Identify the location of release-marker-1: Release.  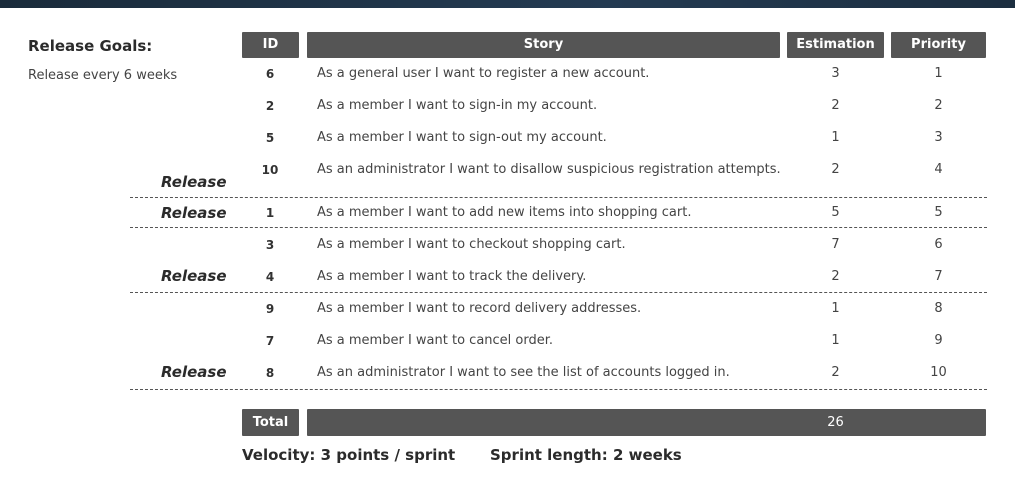
(194, 182).